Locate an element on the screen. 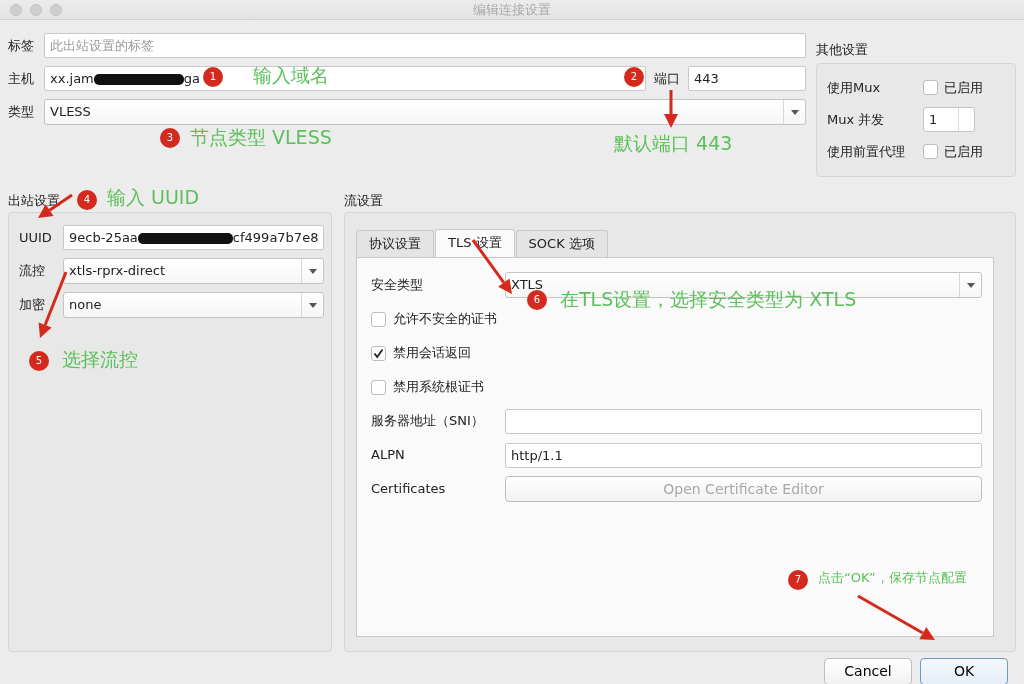  dialog-button: Cancel is located at coordinates (868, 671).